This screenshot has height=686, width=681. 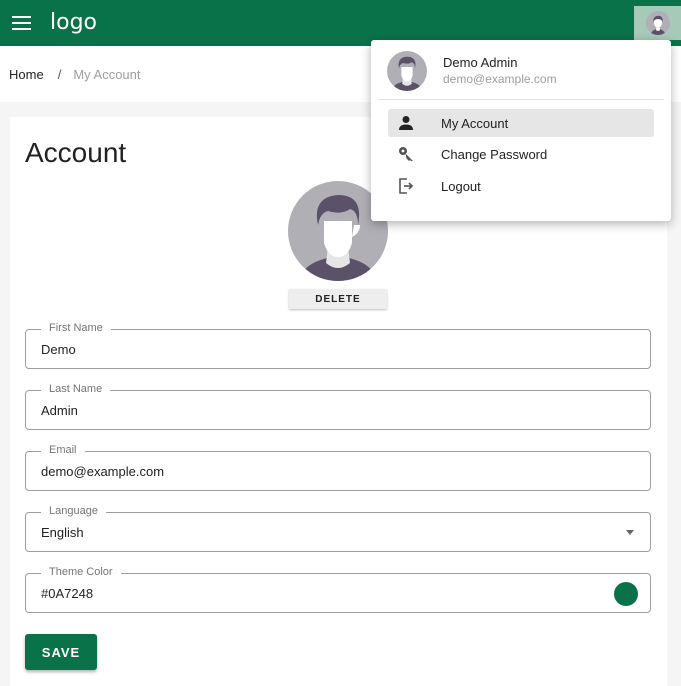 What do you see at coordinates (338, 345) in the screenshot?
I see `first-name-field: First Name Demo` at bounding box center [338, 345].